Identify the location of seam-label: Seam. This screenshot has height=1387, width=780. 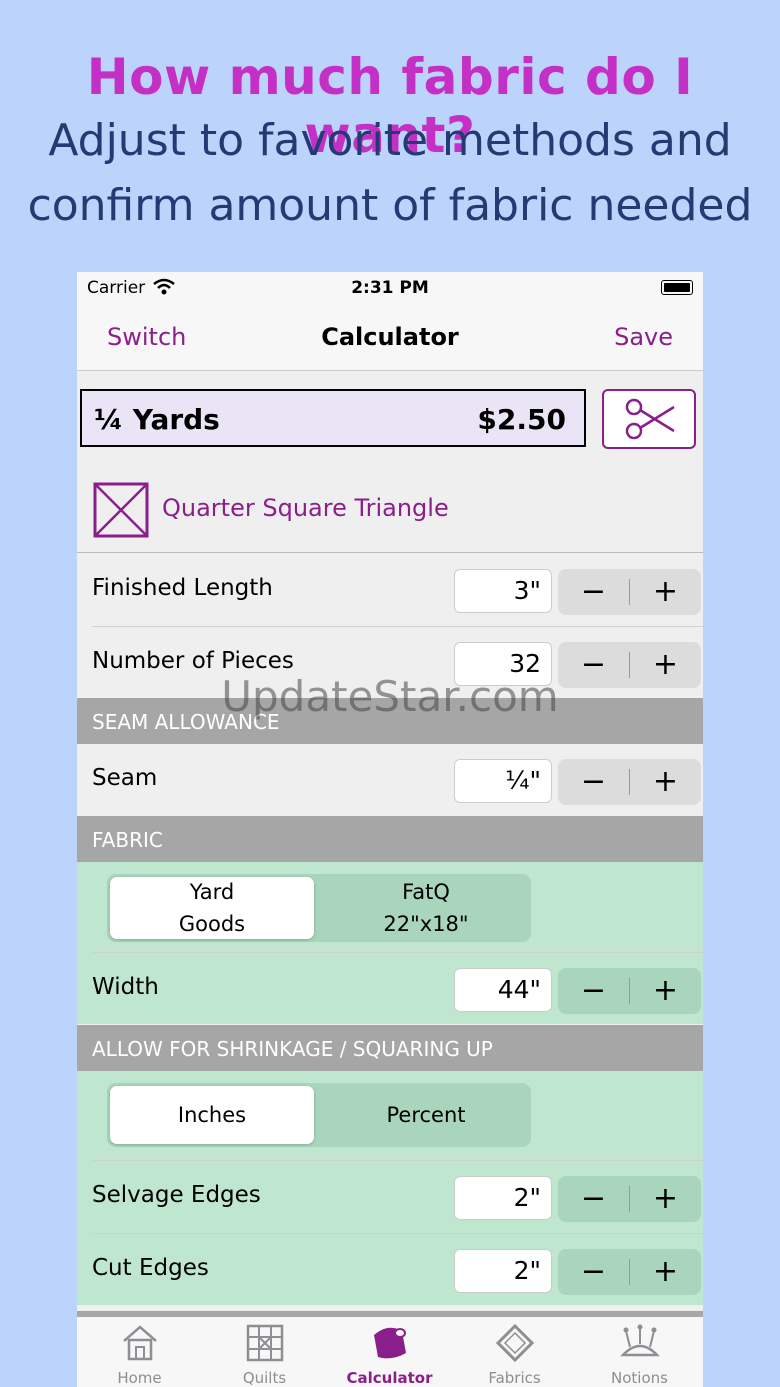
(125, 778).